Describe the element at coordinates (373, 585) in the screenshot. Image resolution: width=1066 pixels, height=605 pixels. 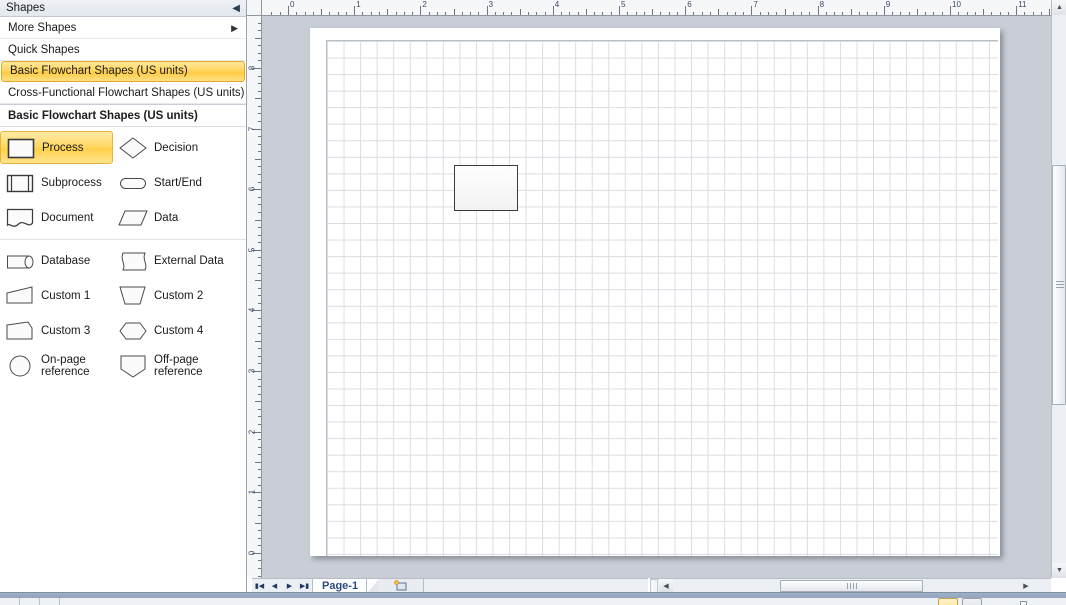
I see `tab-slant-divider` at that location.